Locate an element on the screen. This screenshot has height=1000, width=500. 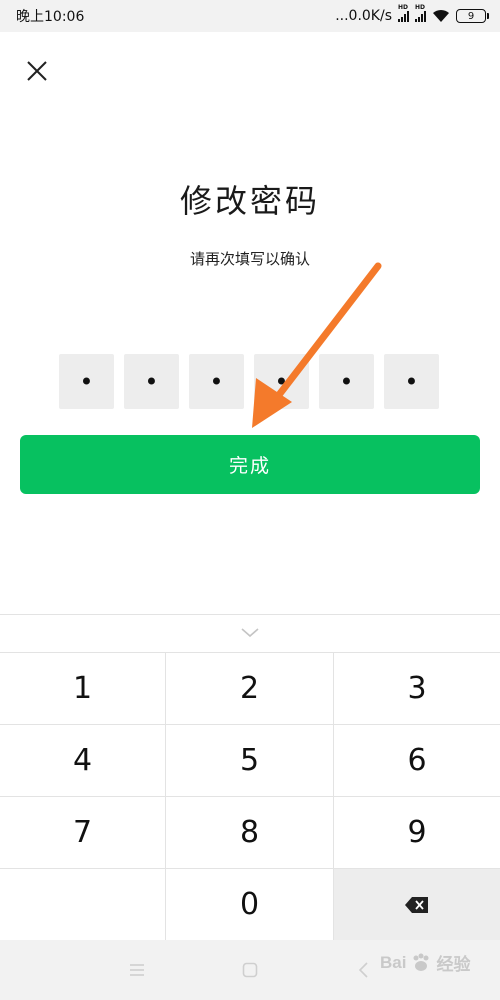
close-icon is located at coordinates (37, 71).